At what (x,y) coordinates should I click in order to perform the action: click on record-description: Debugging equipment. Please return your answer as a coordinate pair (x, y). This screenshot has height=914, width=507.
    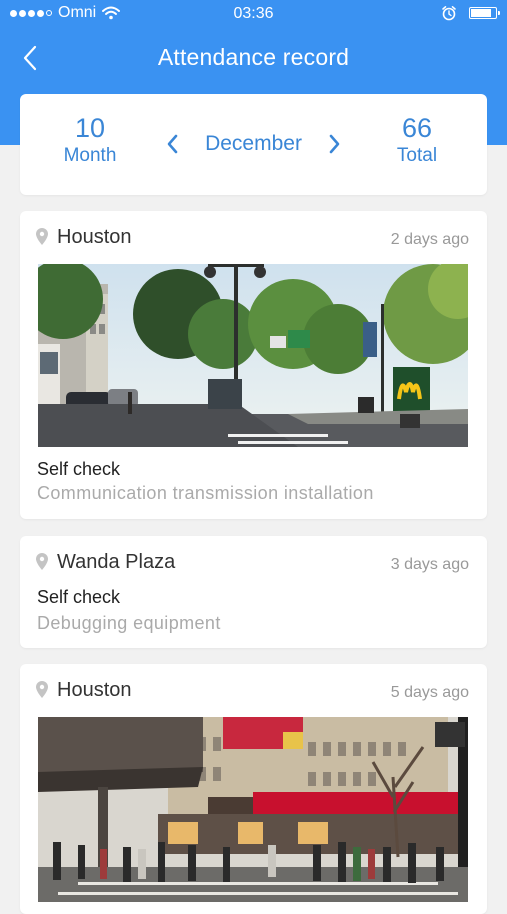
    Looking at the image, I should click on (129, 623).